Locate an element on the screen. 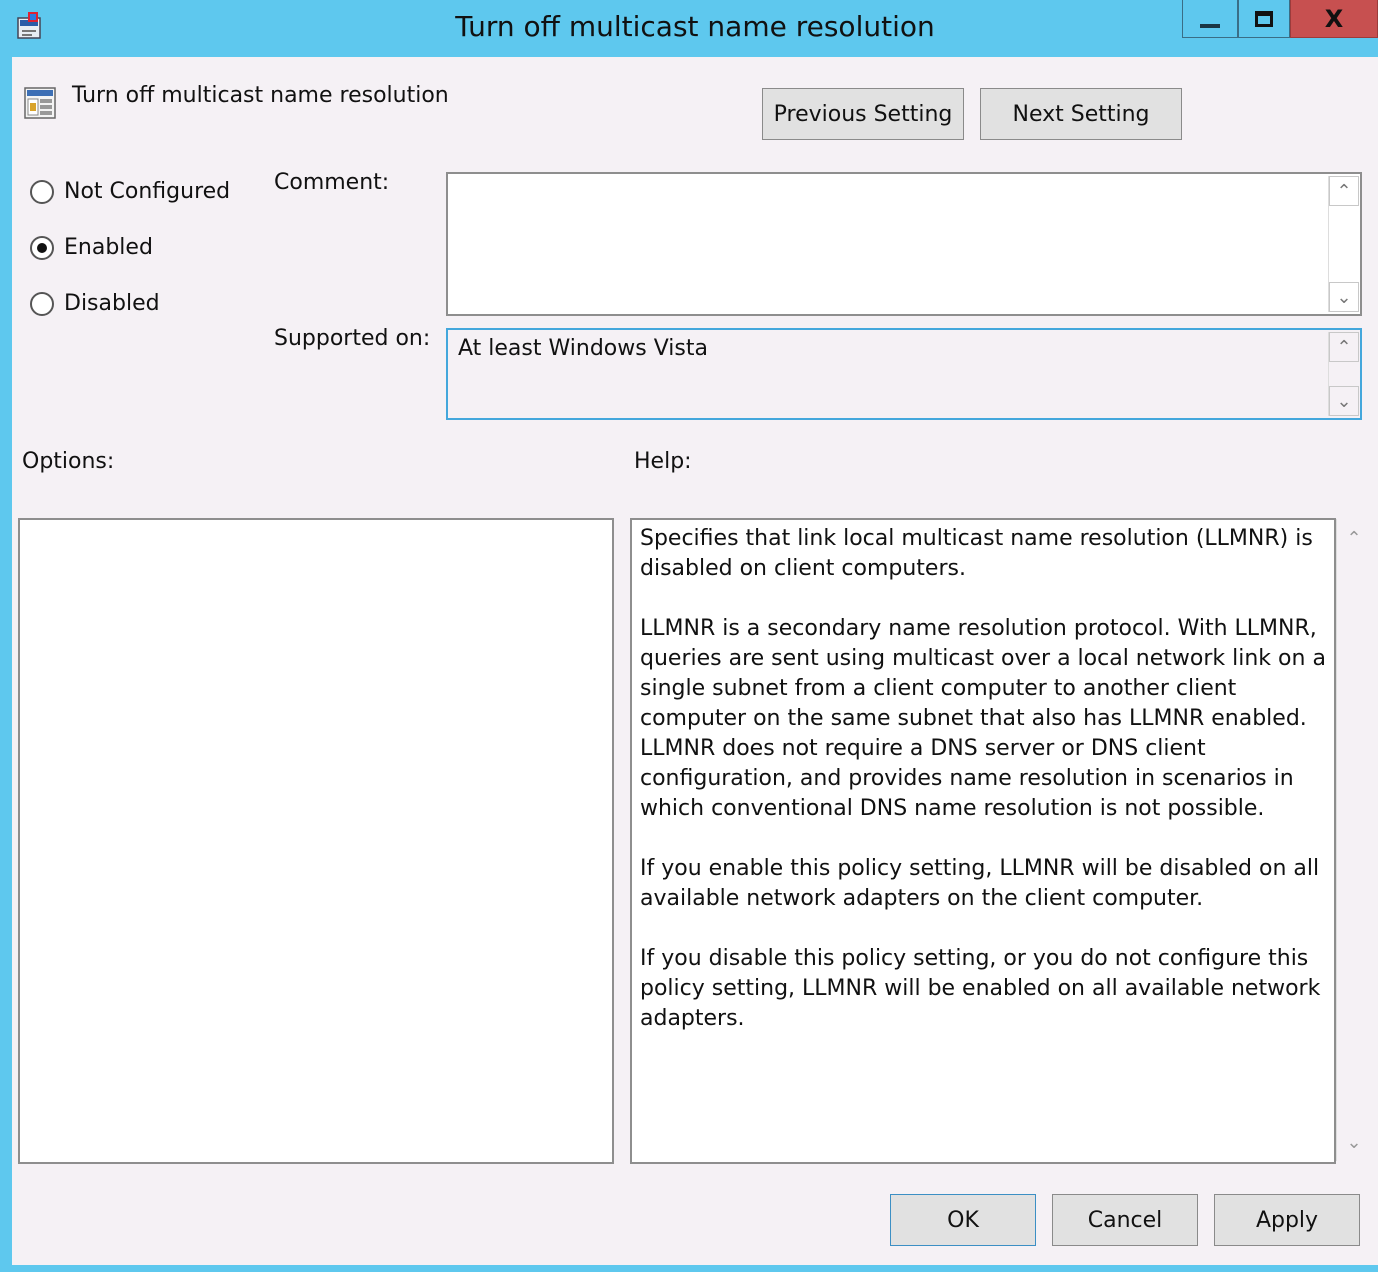  maximize-button is located at coordinates (1264, 19).